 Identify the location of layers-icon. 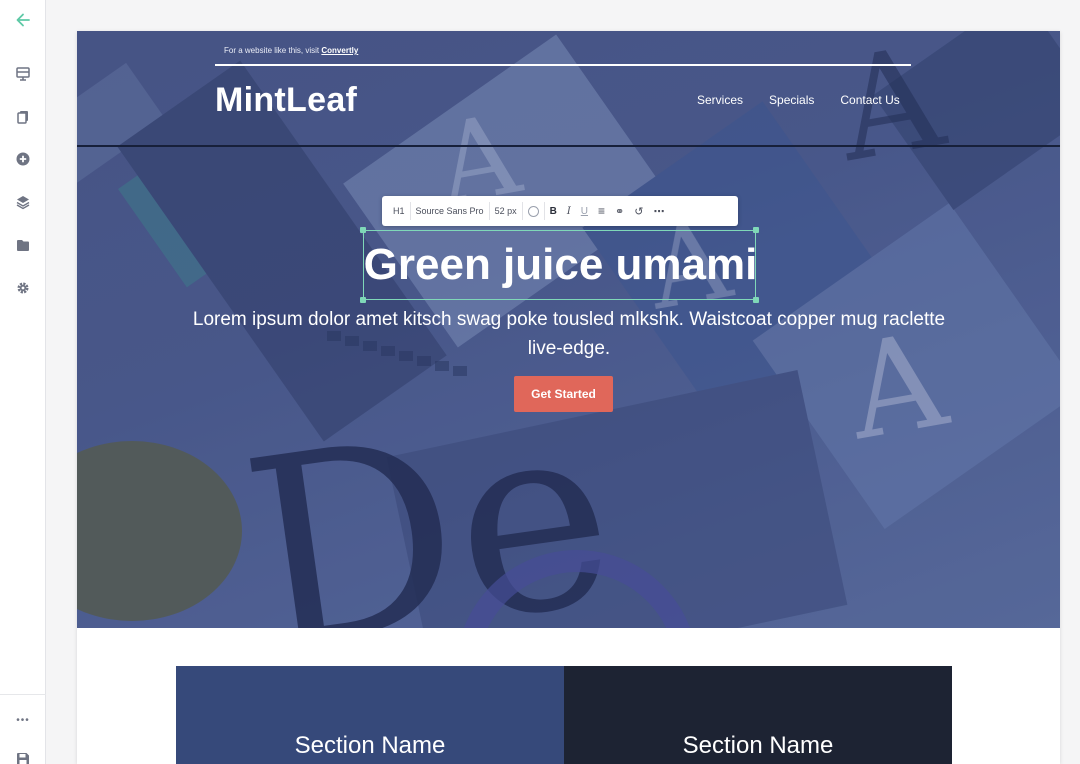
(23, 202).